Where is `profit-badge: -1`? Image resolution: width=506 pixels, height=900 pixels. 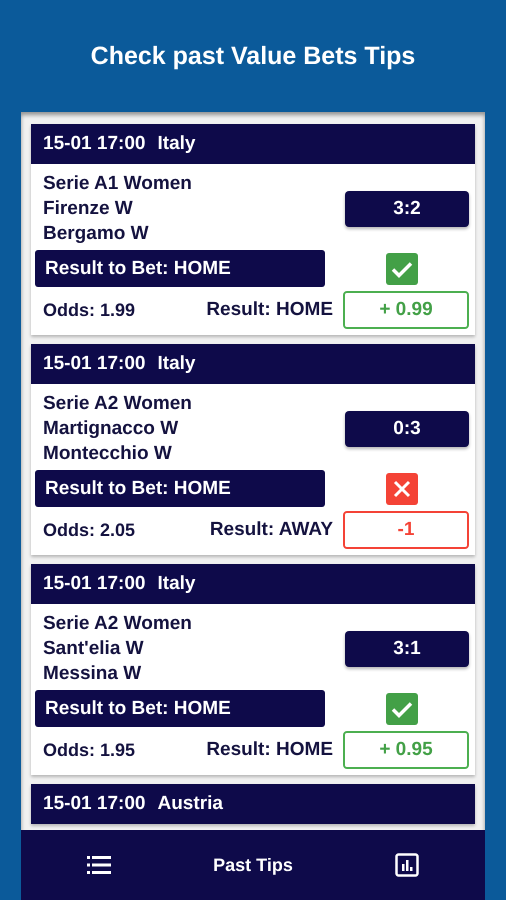 profit-badge: -1 is located at coordinates (406, 530).